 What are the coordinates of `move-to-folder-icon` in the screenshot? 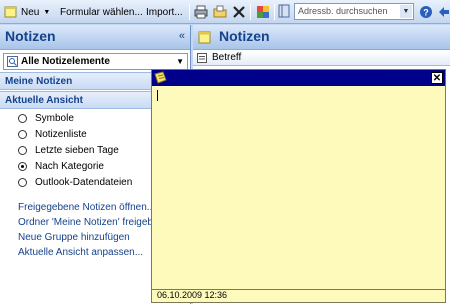 It's located at (220, 11).